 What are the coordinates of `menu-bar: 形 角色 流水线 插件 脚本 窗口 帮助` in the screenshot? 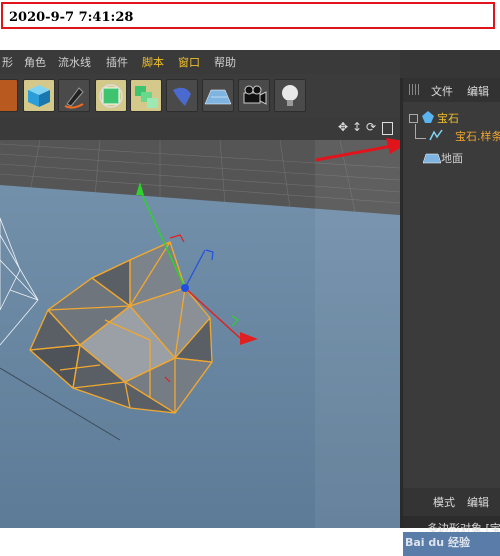 It's located at (200, 62).